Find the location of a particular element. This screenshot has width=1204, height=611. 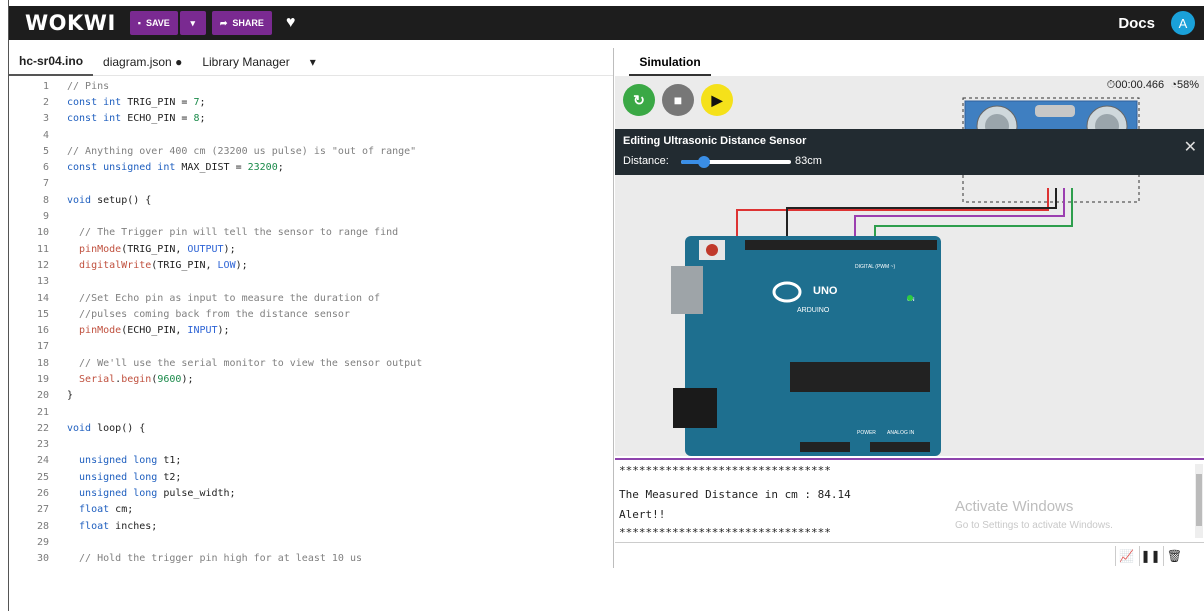

code-line: 23 is located at coordinates (311, 445).